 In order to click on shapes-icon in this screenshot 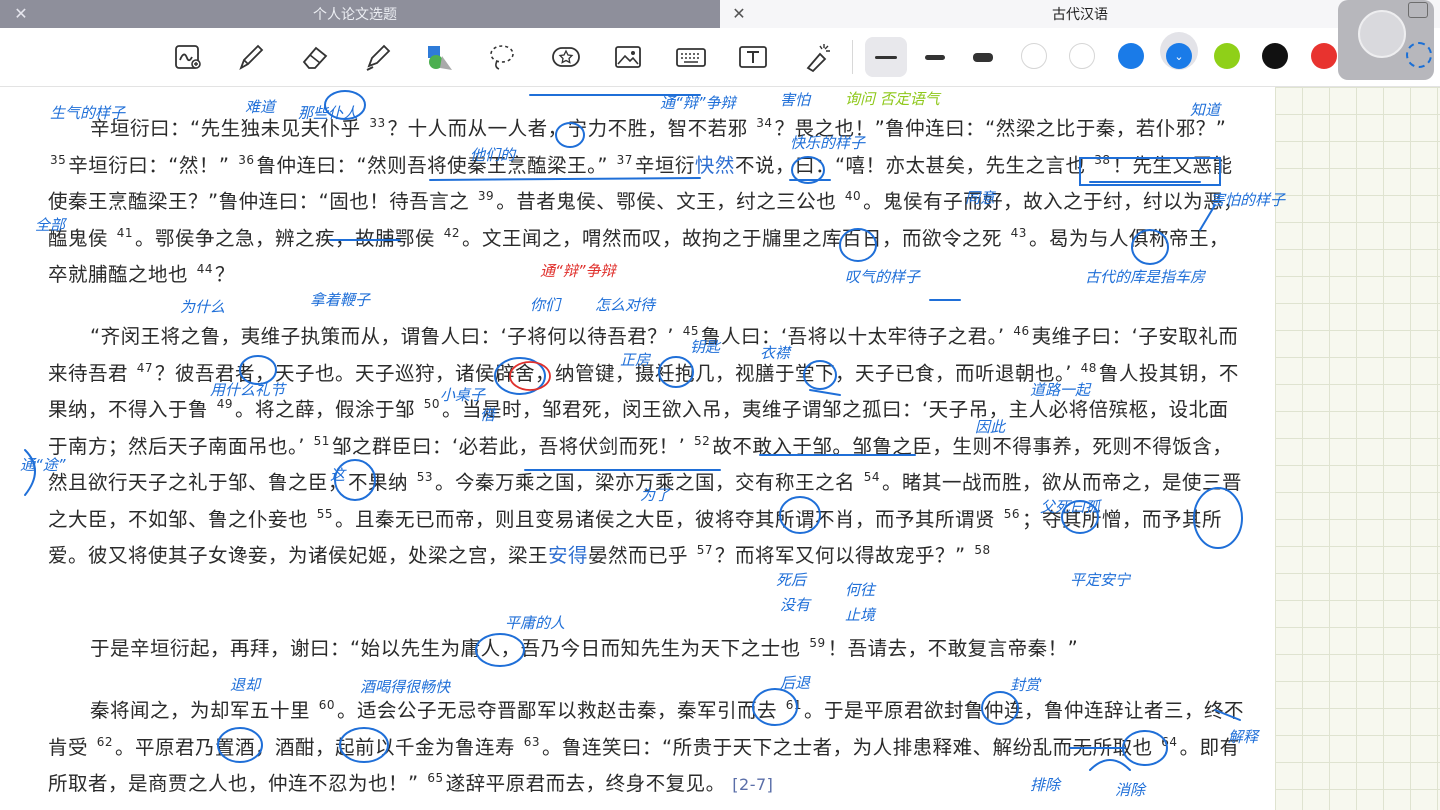, I will do `click(439, 57)`.